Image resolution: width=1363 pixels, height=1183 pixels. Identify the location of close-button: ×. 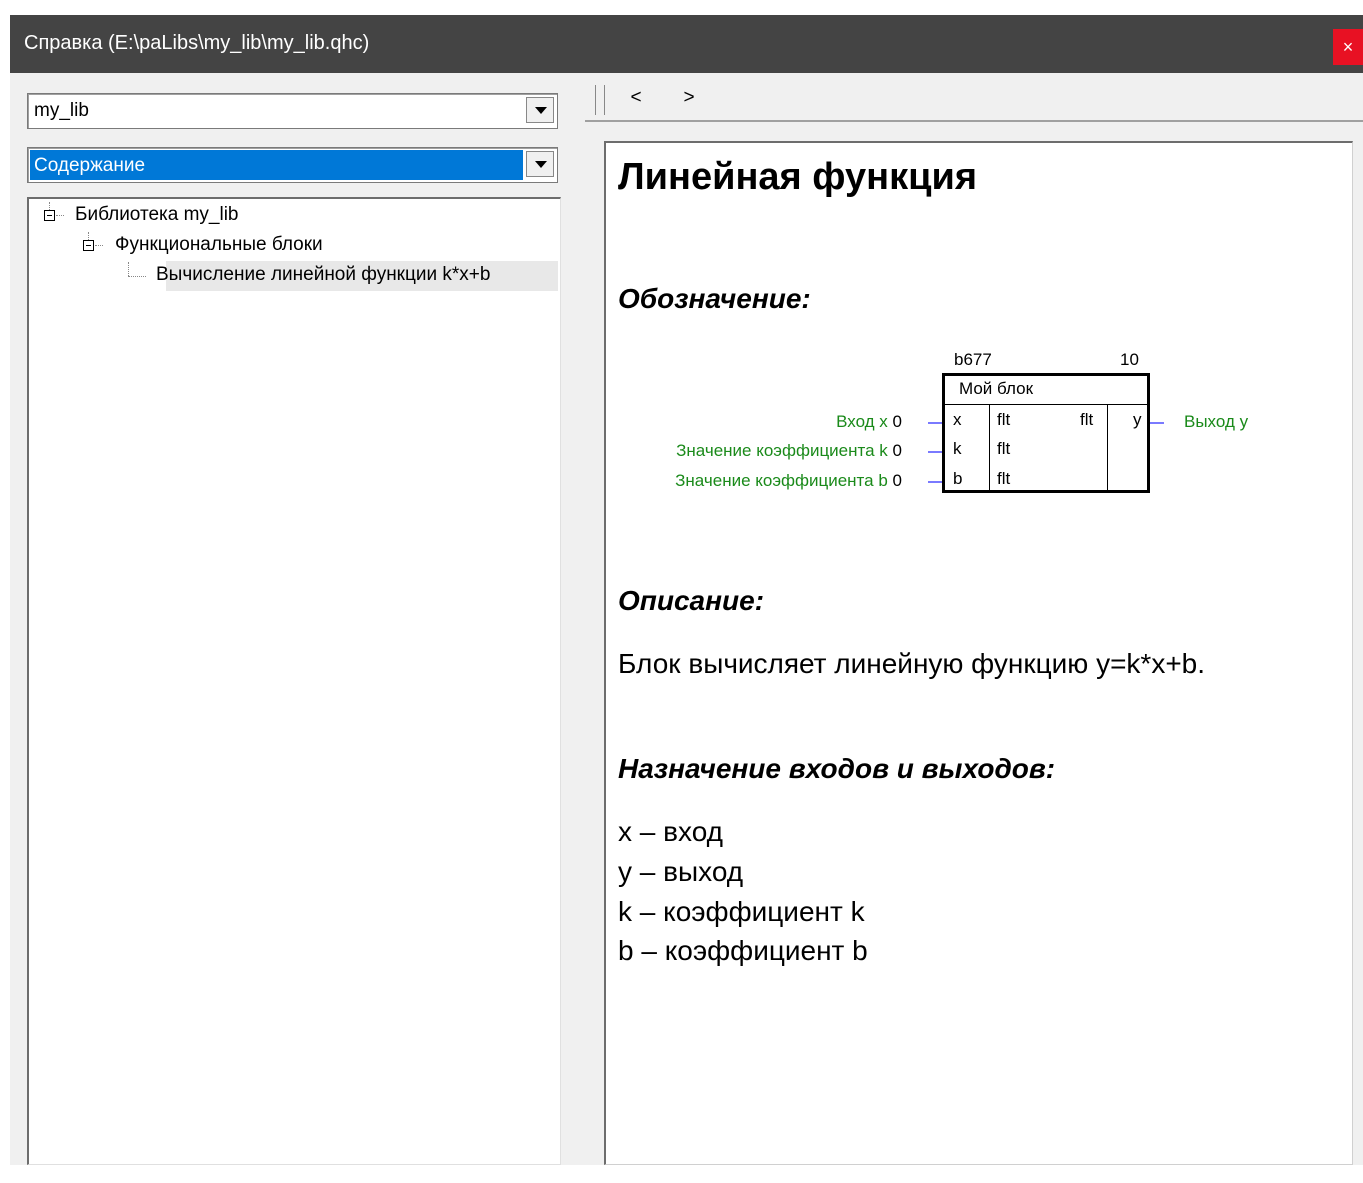
(1348, 47).